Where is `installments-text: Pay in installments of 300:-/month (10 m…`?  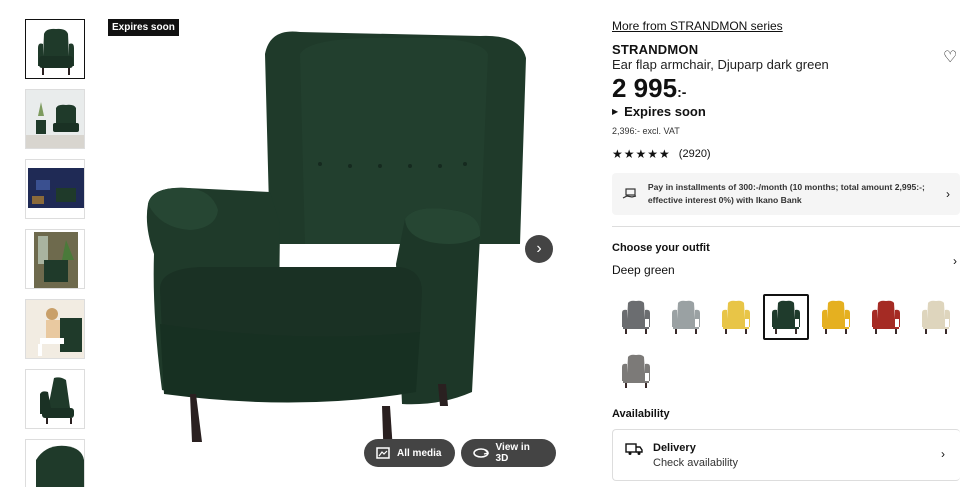
installments-text: Pay in installments of 300:-/month (10 m… is located at coordinates (786, 193).